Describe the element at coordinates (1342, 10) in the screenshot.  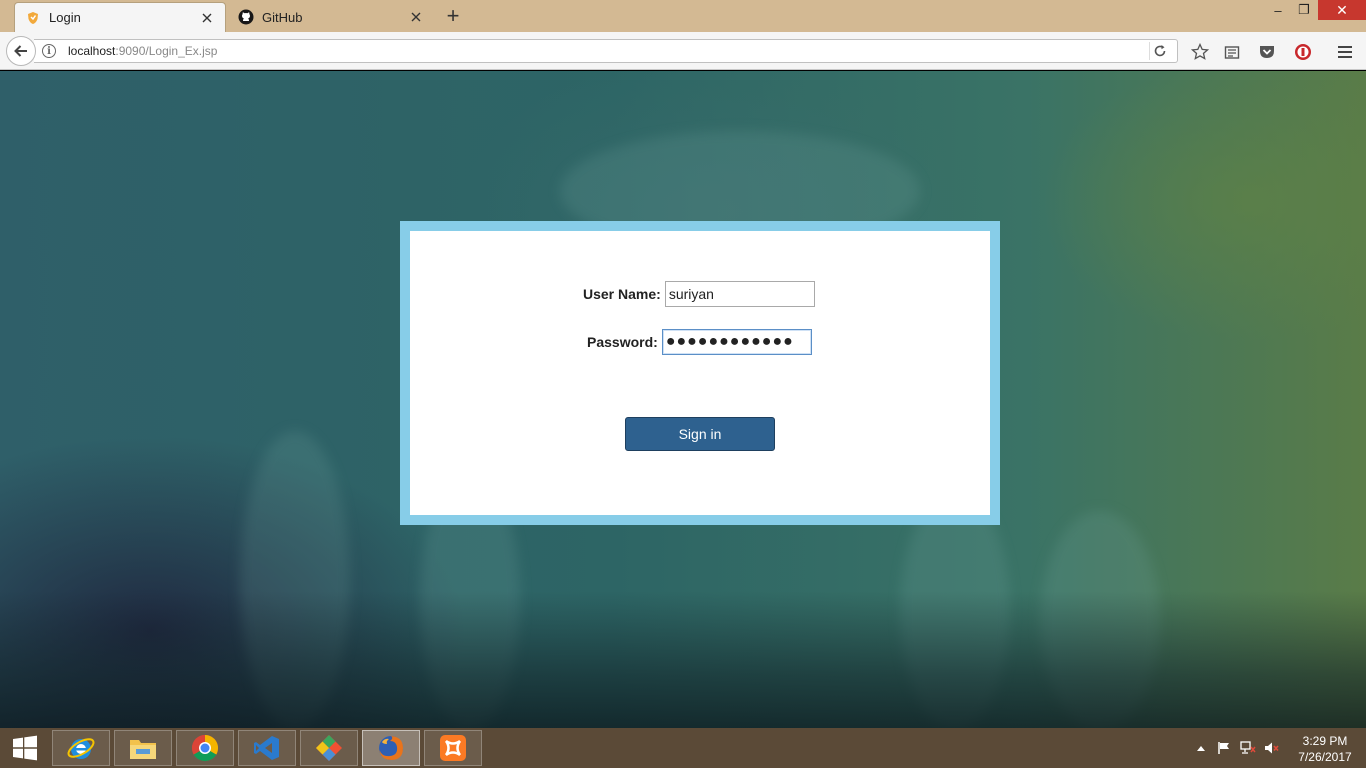
I see `close-window-button: ✕` at that location.